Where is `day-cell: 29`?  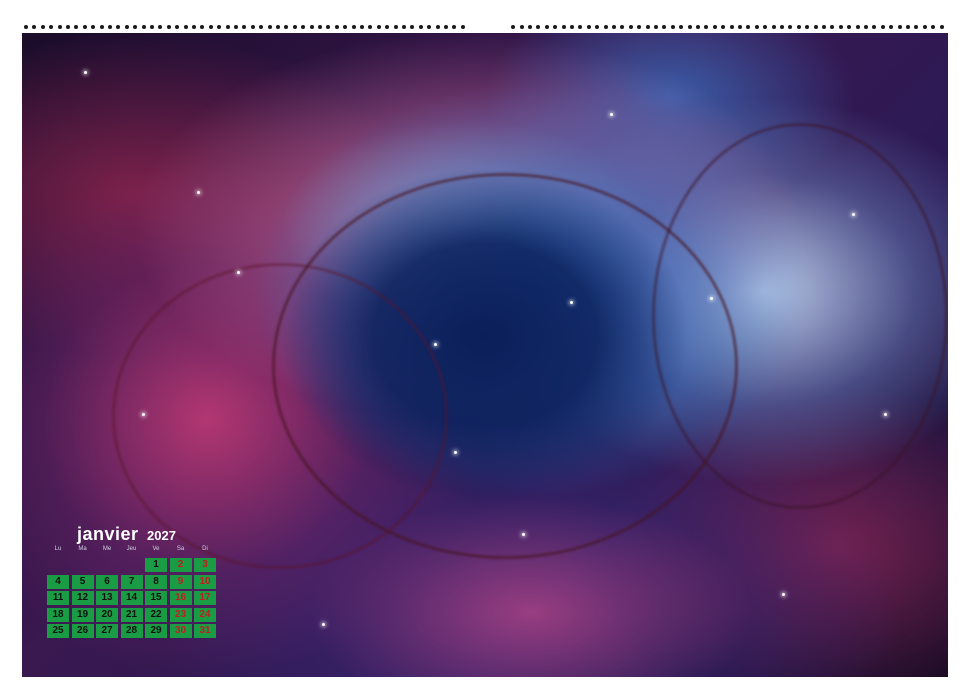
day-cell: 29 is located at coordinates (156, 631).